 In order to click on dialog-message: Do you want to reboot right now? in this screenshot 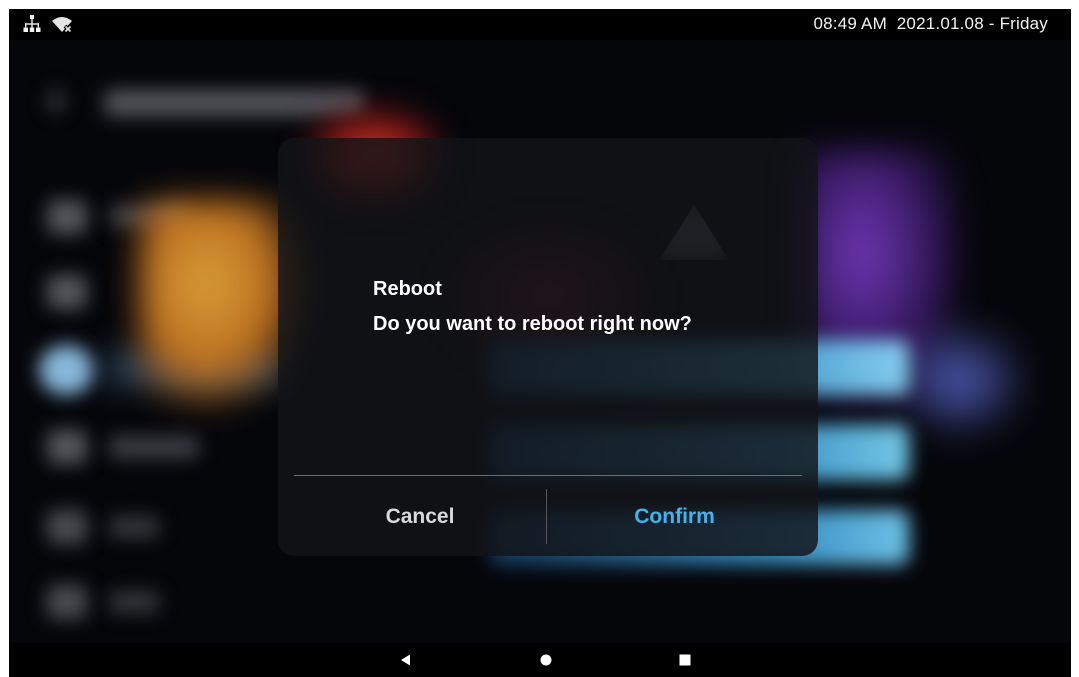, I will do `click(532, 324)`.